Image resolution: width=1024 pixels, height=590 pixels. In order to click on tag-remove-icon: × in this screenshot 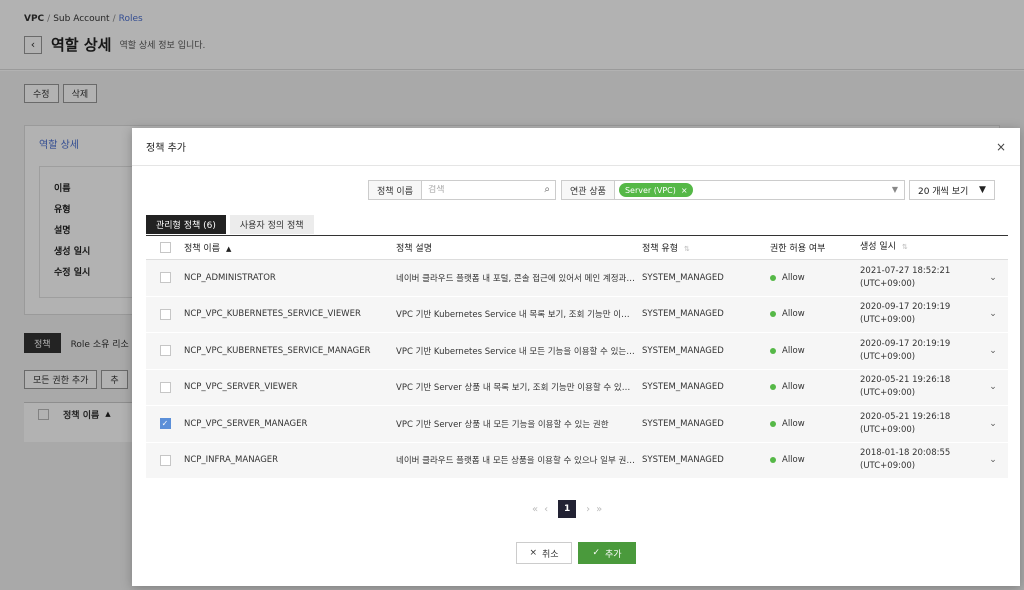, I will do `click(684, 190)`.